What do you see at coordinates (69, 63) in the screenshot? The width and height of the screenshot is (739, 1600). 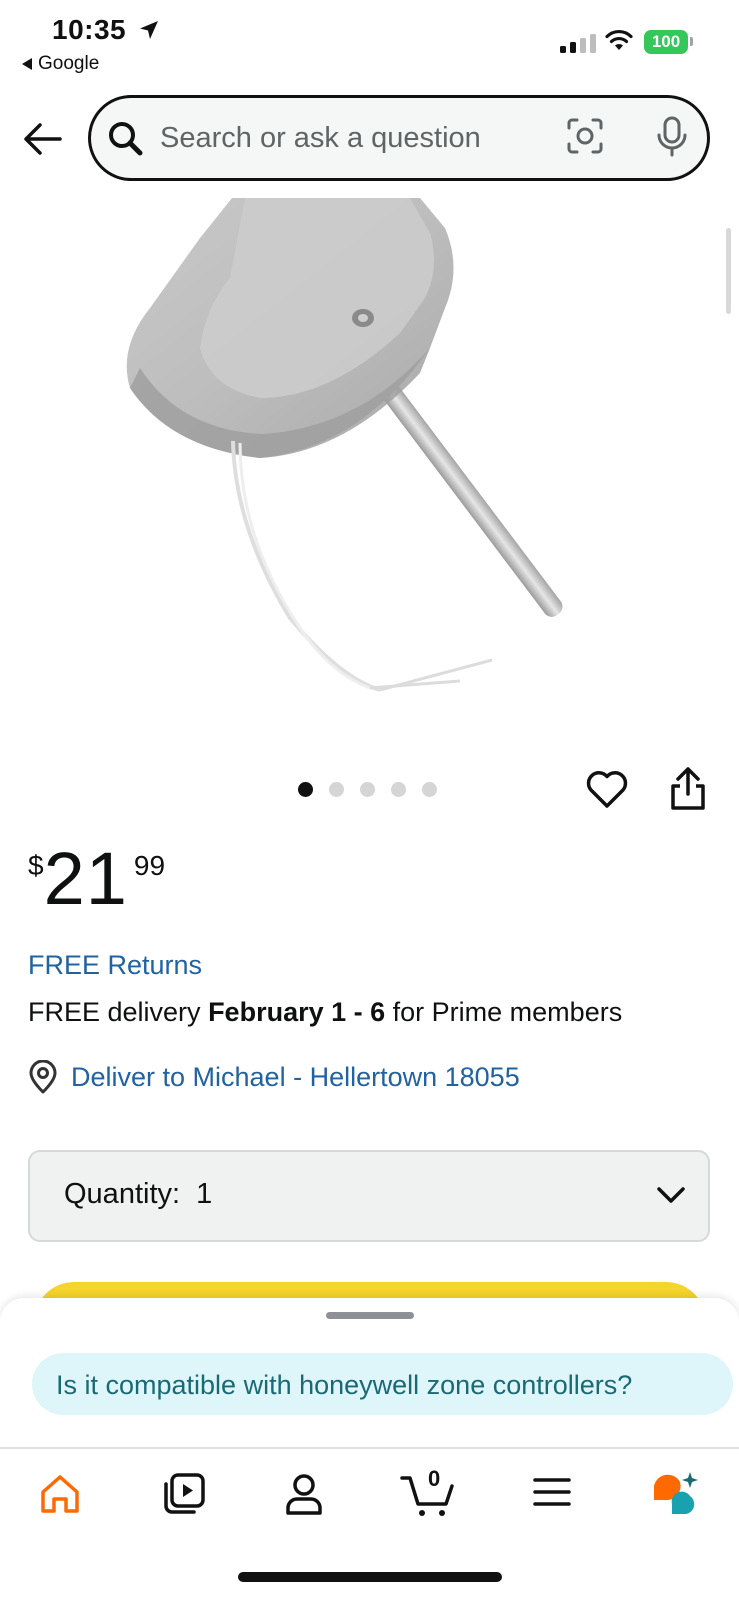 I see `back-app-label: Google` at bounding box center [69, 63].